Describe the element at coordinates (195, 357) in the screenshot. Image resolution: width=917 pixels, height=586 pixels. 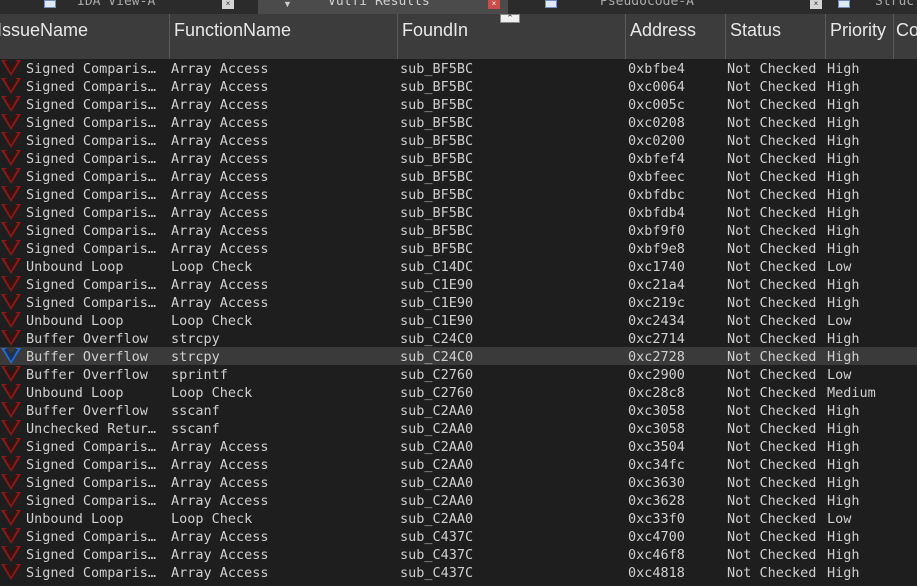
I see `cell-function-name: strcpy` at that location.